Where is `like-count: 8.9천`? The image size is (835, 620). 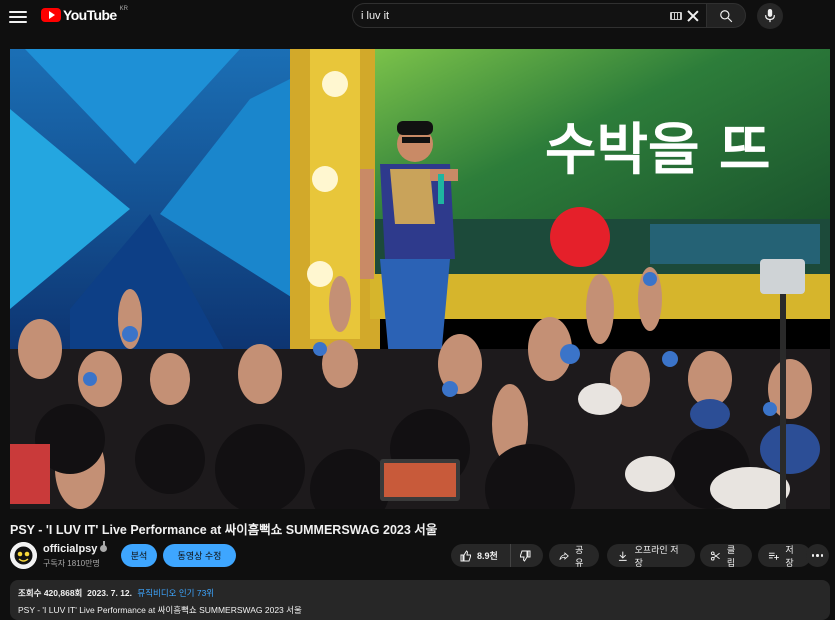
like-count: 8.9천 is located at coordinates (487, 556).